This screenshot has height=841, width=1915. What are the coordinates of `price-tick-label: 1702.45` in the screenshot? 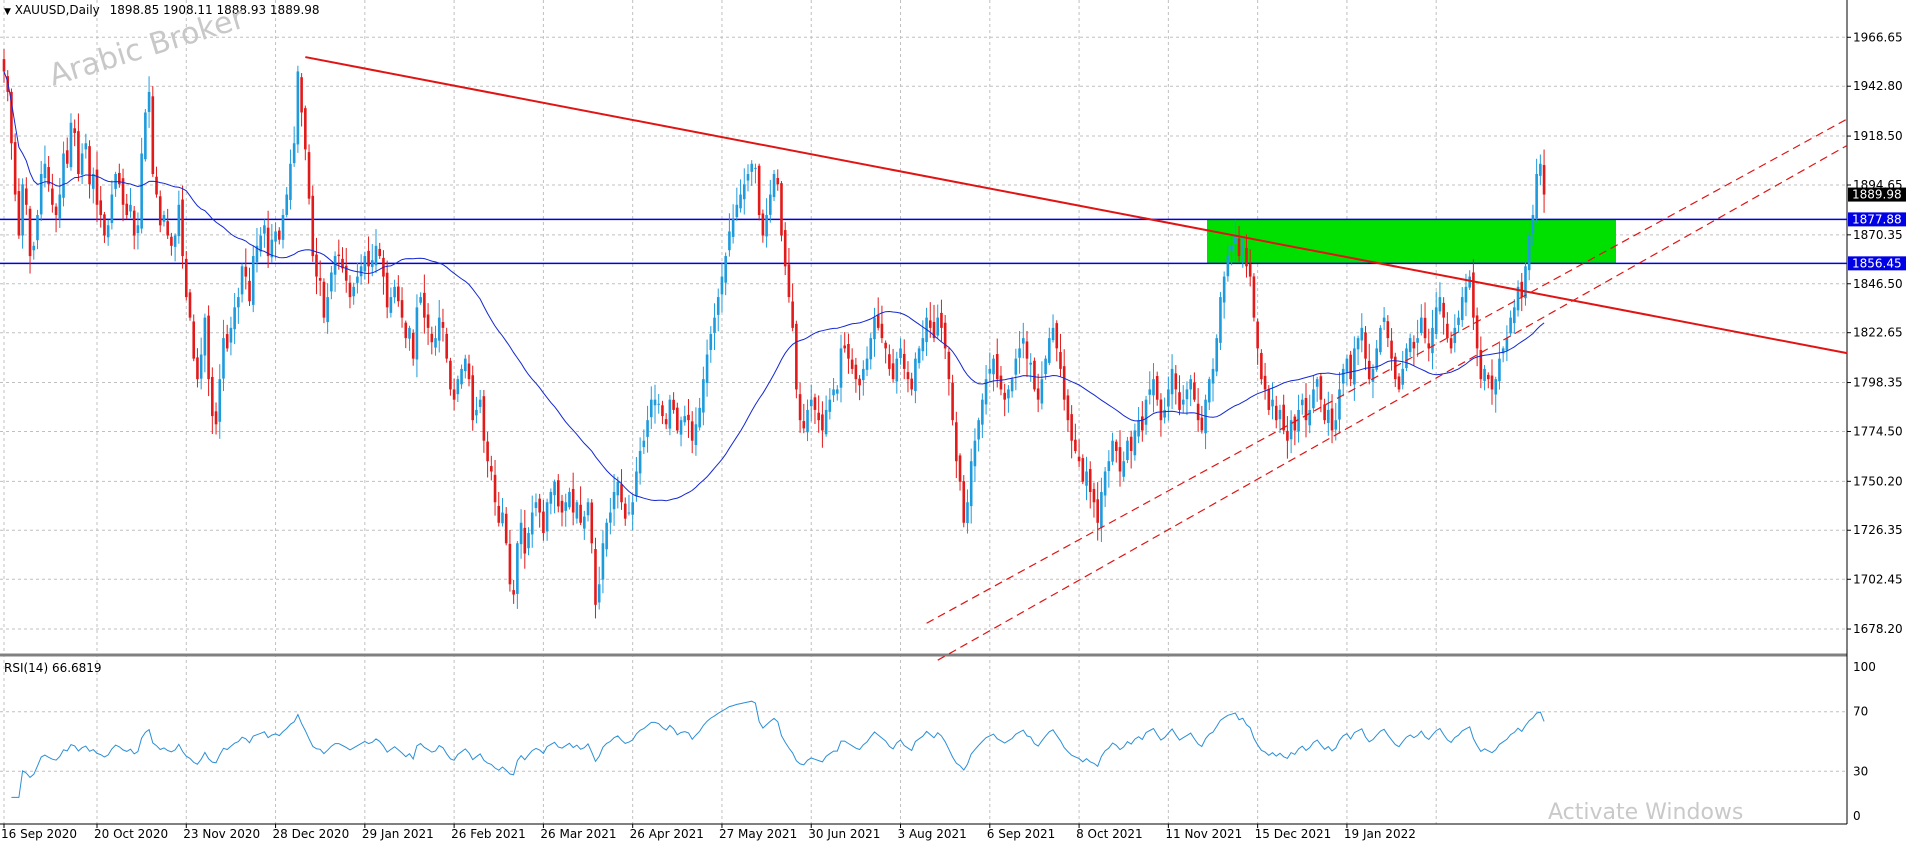 It's located at (1878, 579).